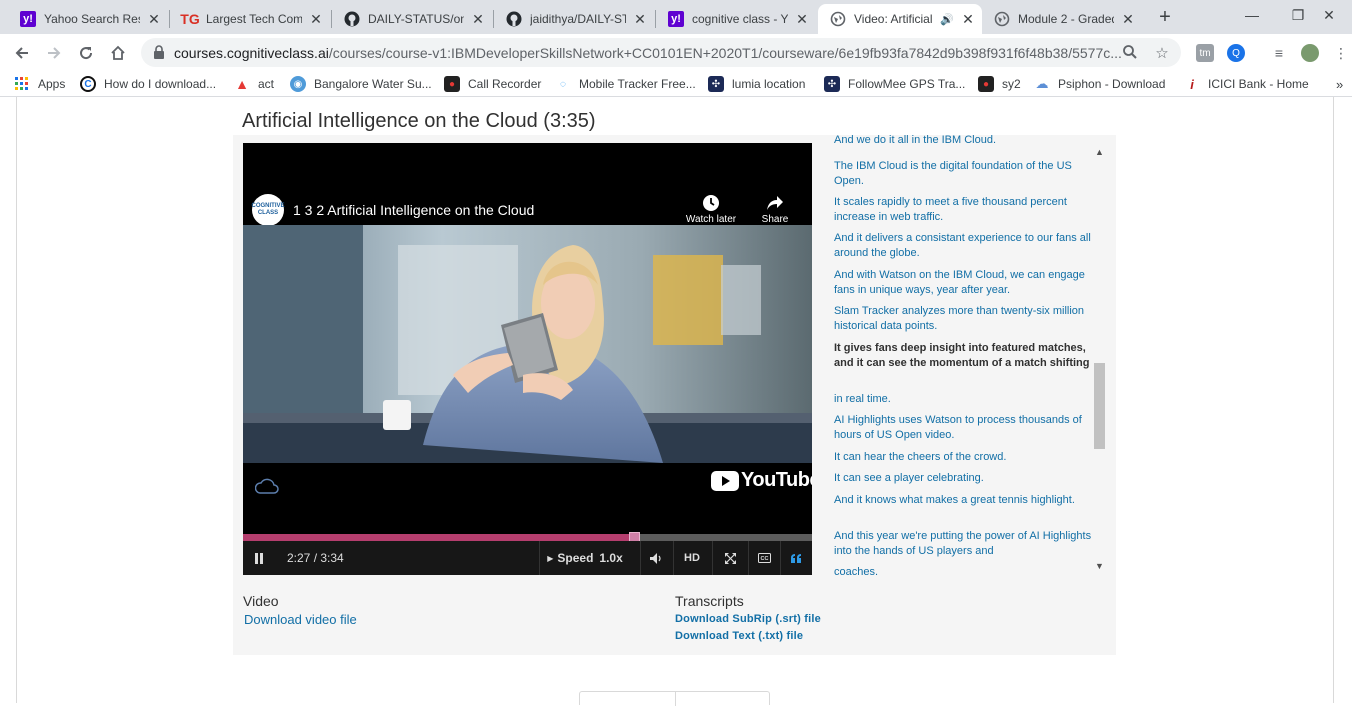 The width and height of the screenshot is (1352, 706). What do you see at coordinates (965, 399) in the screenshot?
I see `transcript-line: in real time.` at bounding box center [965, 399].